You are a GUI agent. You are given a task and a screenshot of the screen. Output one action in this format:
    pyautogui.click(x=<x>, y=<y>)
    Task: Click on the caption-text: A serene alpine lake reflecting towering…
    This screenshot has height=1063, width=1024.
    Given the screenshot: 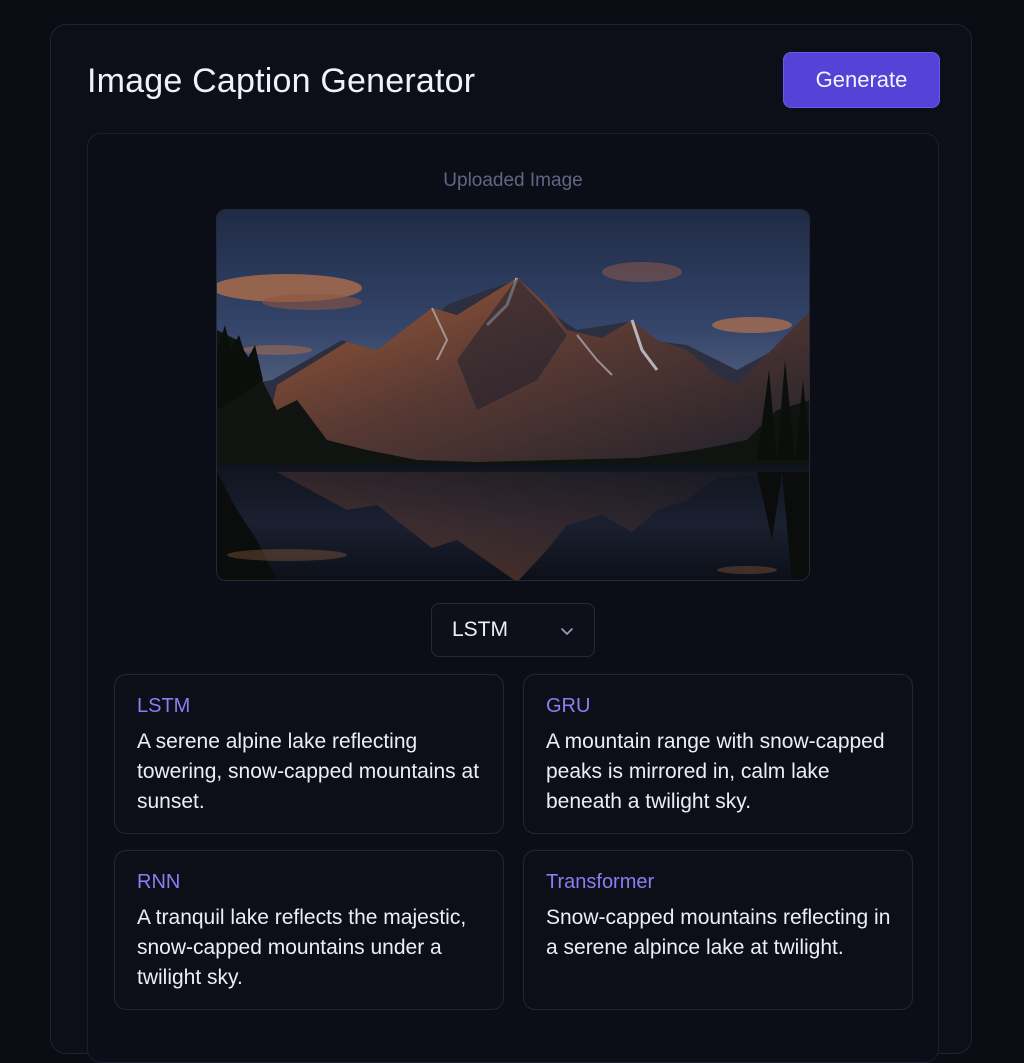 What is the action you would take?
    pyautogui.click(x=308, y=771)
    